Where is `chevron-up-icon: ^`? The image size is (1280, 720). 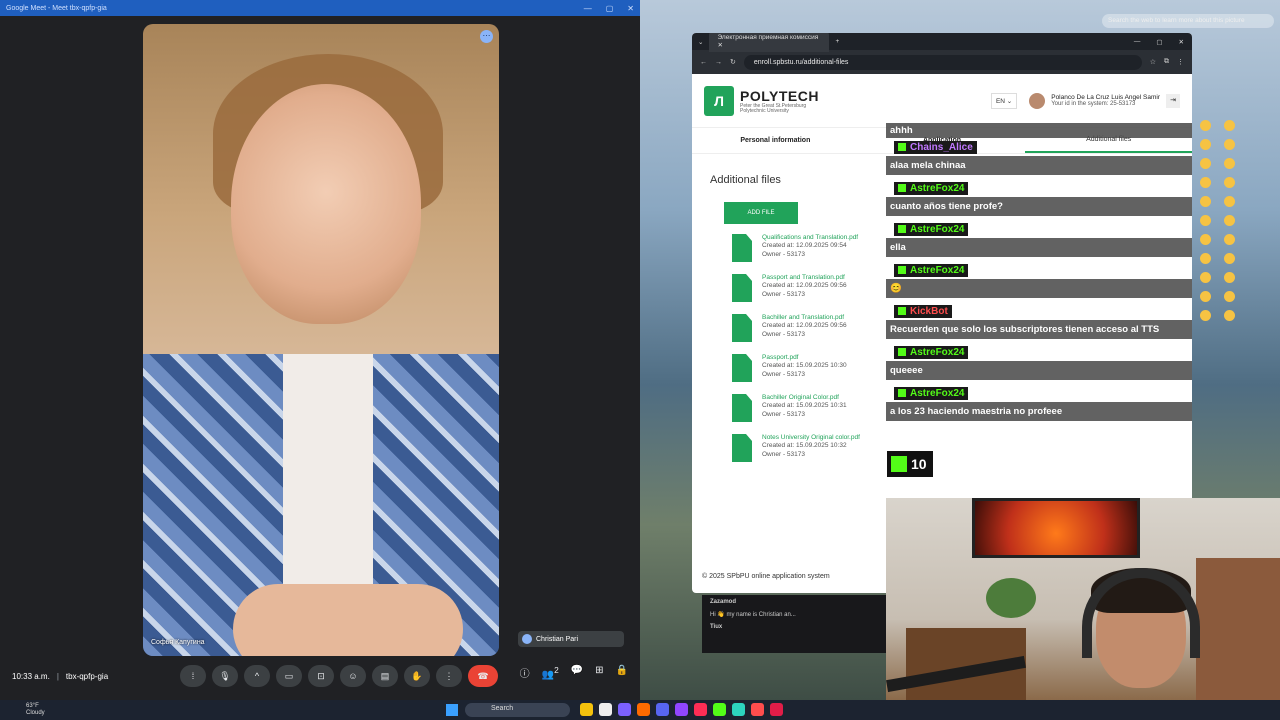 chevron-up-icon: ^ is located at coordinates (257, 676).